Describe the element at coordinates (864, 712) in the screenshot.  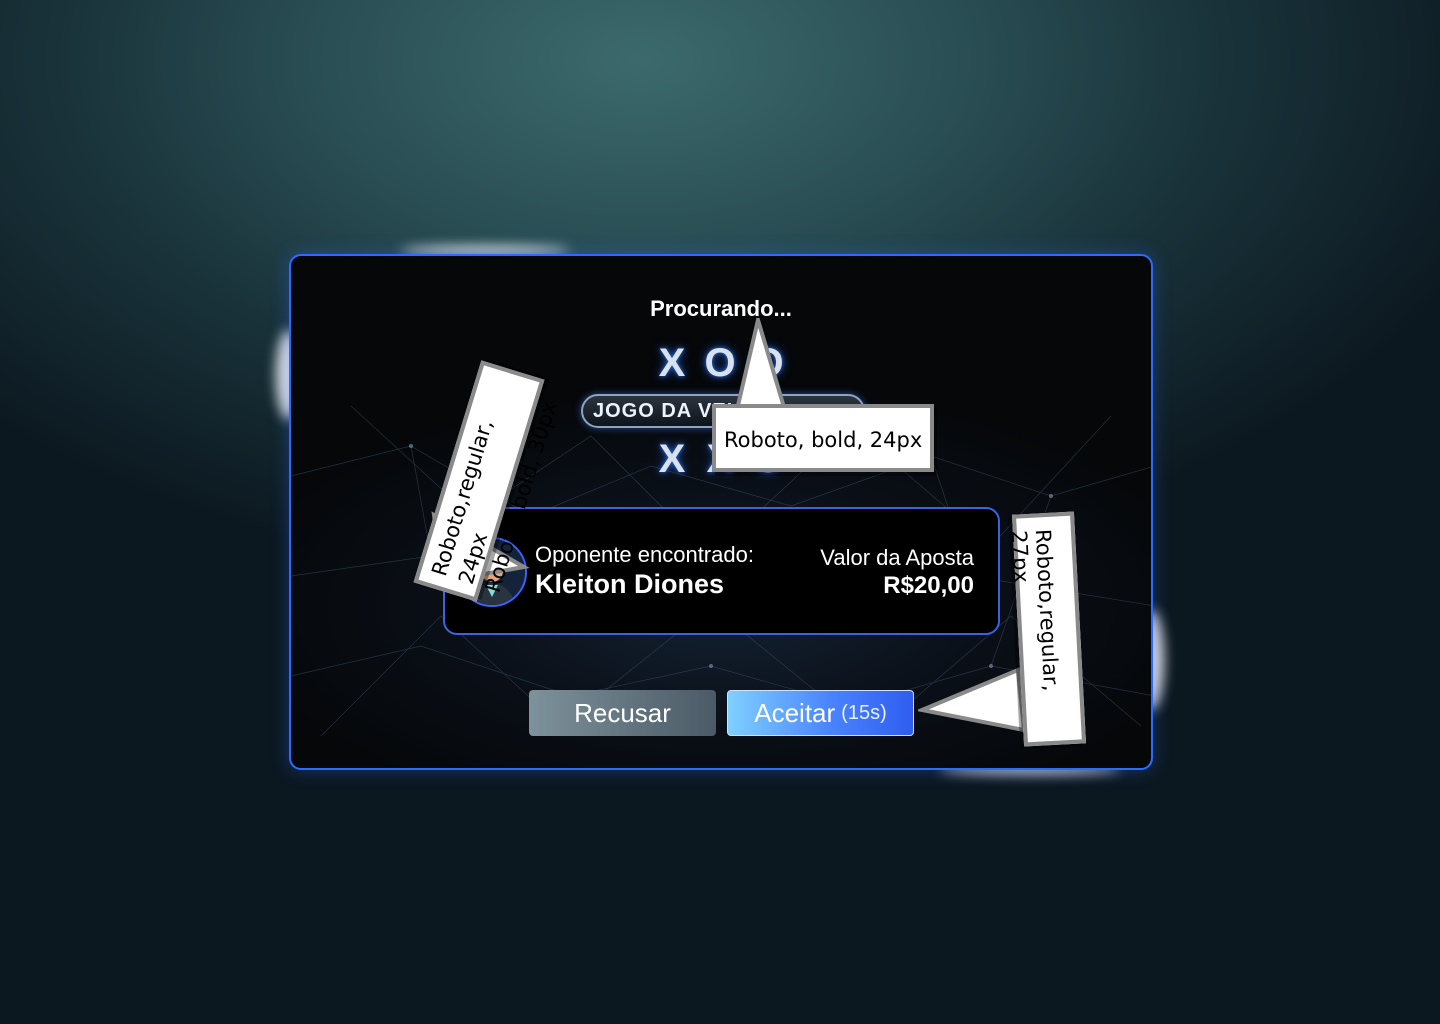
I see `accept-countdown: (15s)` at that location.